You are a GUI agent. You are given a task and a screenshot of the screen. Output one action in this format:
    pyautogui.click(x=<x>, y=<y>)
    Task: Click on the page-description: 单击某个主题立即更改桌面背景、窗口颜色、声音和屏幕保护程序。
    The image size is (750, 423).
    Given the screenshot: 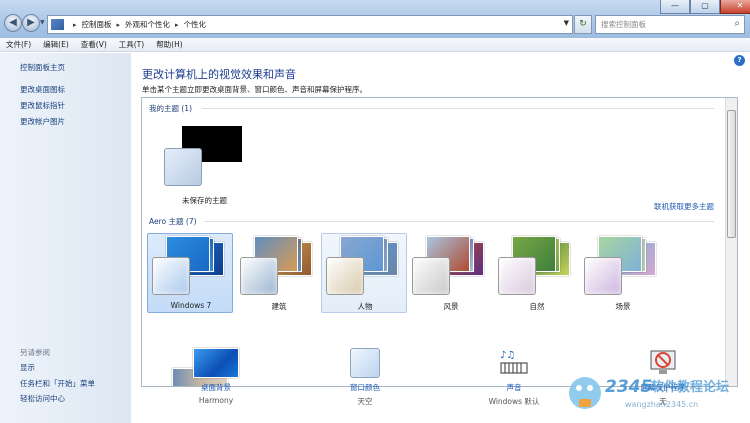 What is the action you would take?
    pyautogui.click(x=254, y=89)
    